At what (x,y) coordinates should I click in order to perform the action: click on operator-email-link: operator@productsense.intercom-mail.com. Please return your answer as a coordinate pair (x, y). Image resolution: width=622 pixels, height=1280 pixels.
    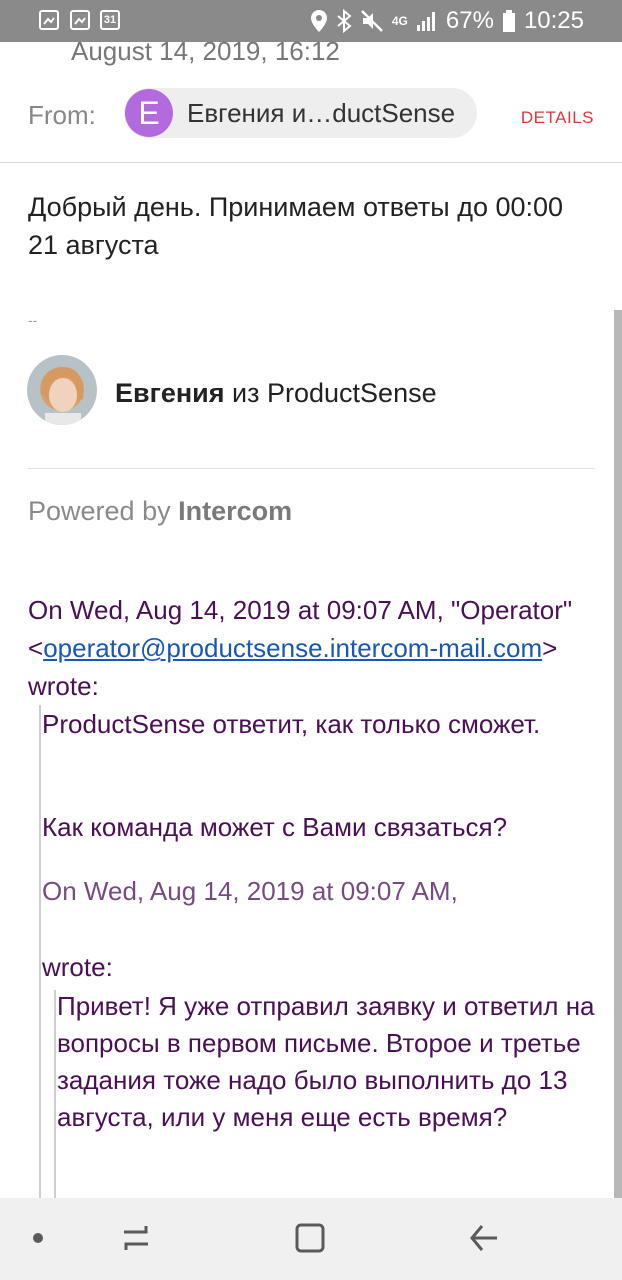
    Looking at the image, I should click on (292, 648).